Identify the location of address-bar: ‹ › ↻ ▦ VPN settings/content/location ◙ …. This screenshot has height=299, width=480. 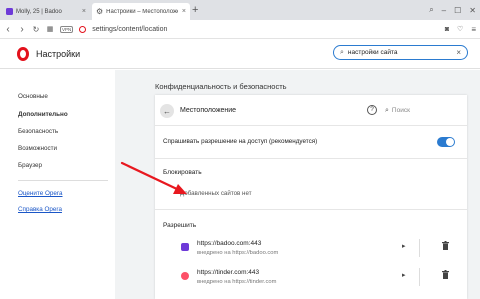
(240, 29).